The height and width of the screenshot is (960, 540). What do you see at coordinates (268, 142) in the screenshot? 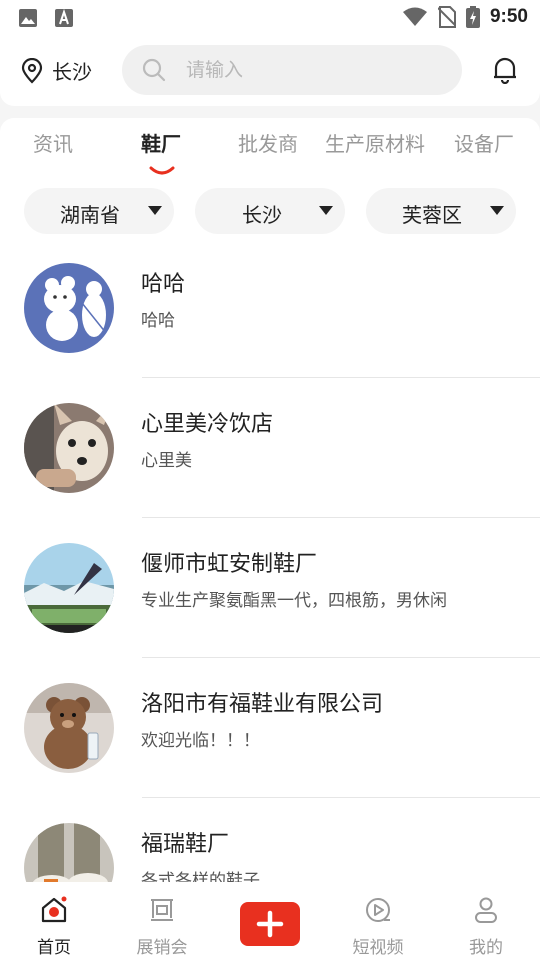
I see `tab-wholesaler: 批发商` at bounding box center [268, 142].